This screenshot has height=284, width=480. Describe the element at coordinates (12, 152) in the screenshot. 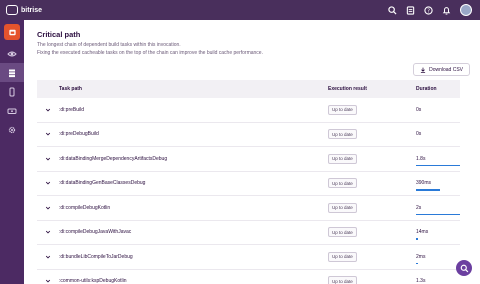

I see `side-nav` at that location.